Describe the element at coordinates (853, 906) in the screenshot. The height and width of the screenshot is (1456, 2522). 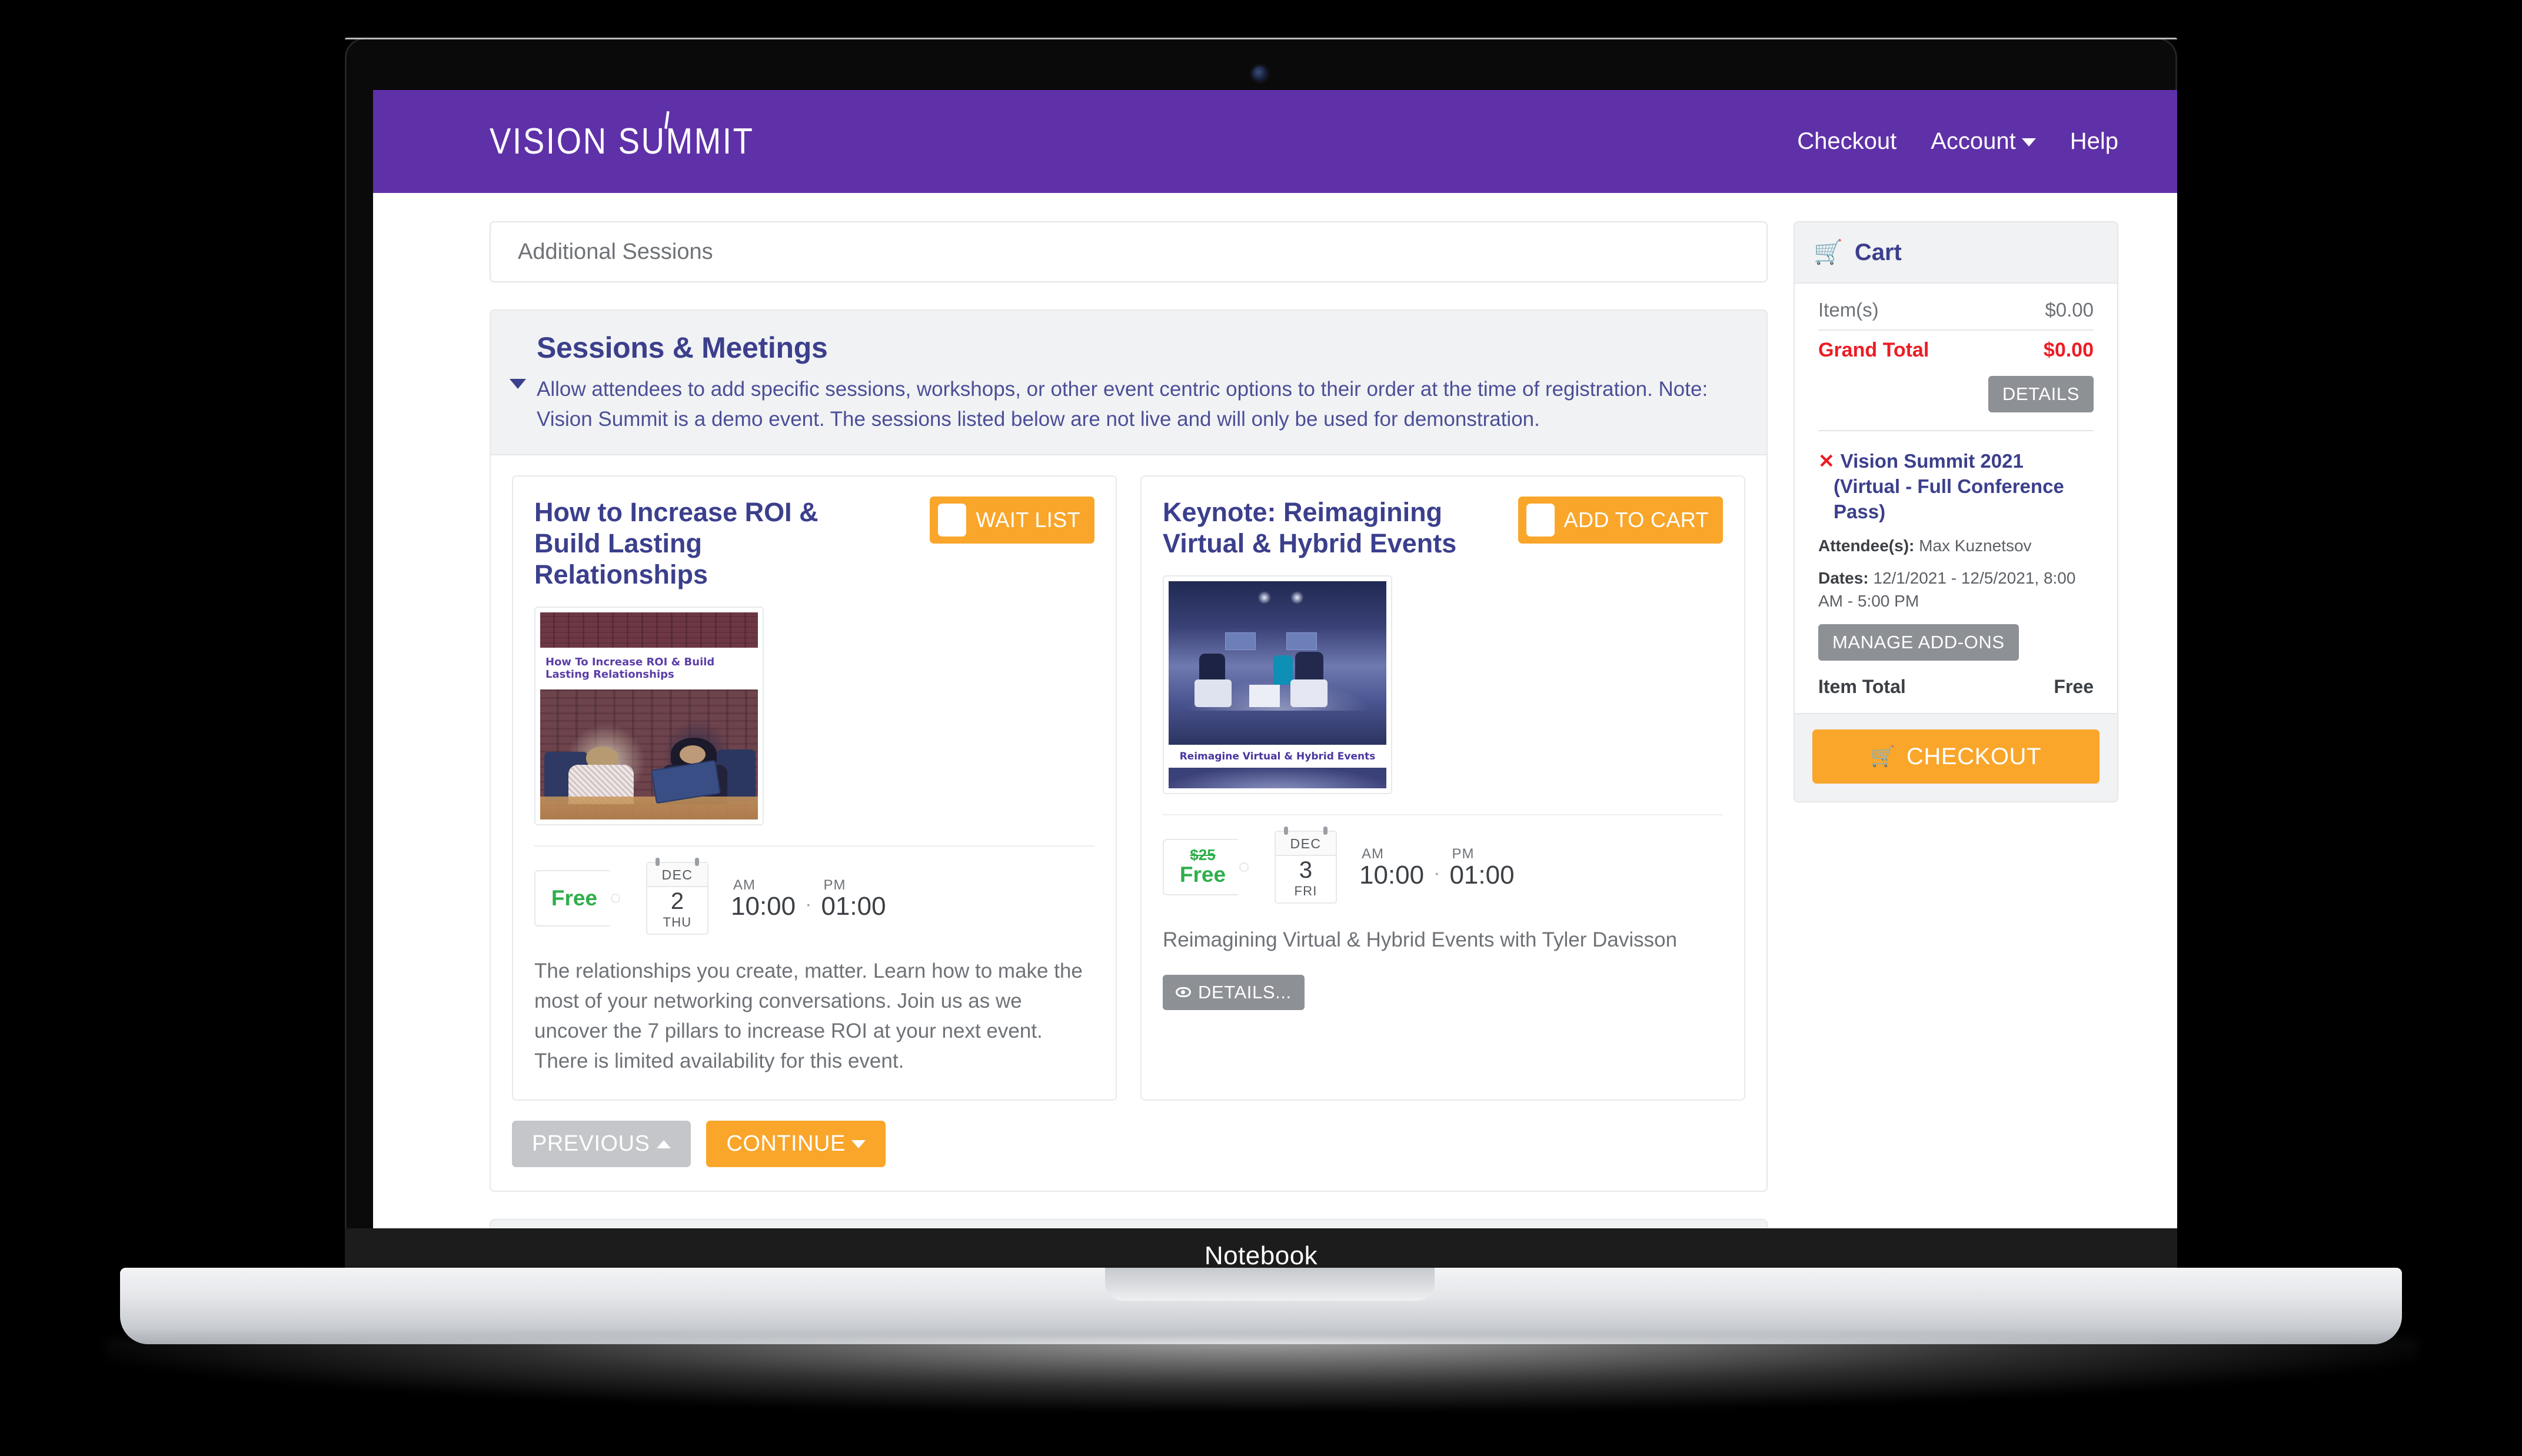
I see `end-time: 01:00` at that location.